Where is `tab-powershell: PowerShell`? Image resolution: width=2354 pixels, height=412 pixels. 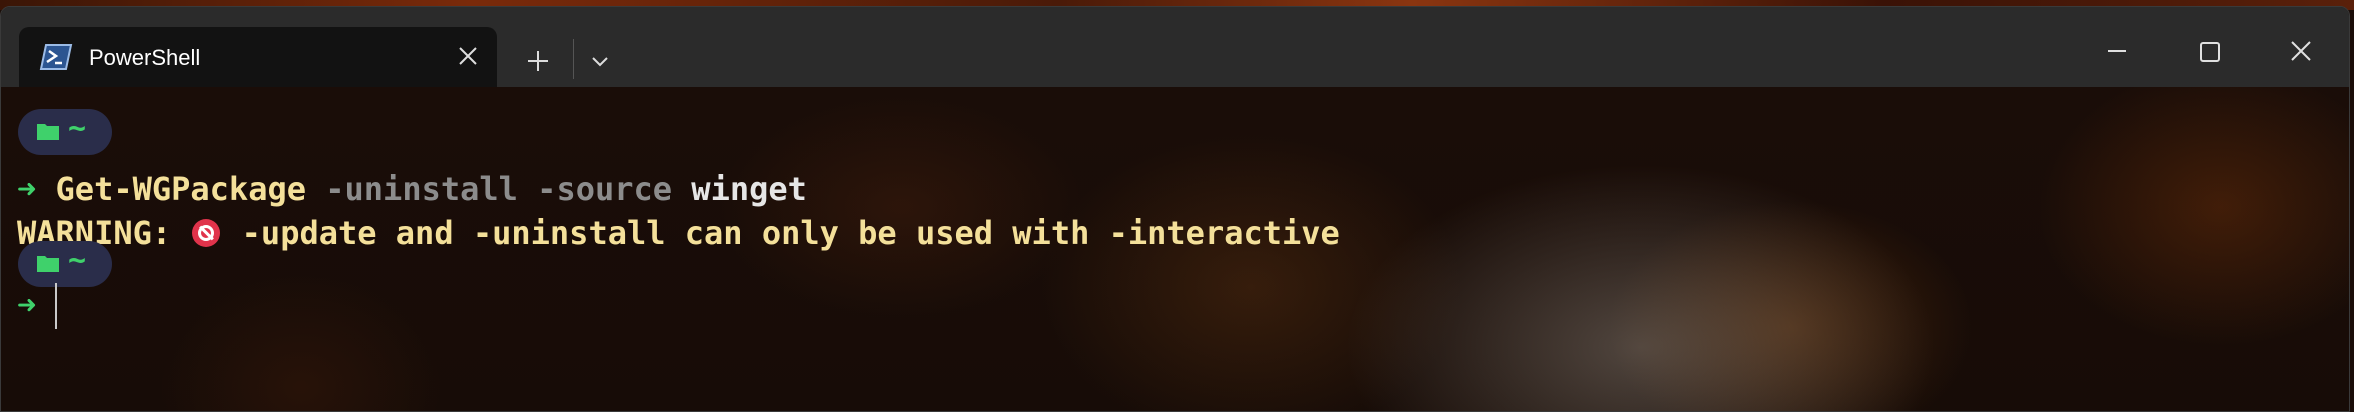
tab-powershell: PowerShell is located at coordinates (258, 57).